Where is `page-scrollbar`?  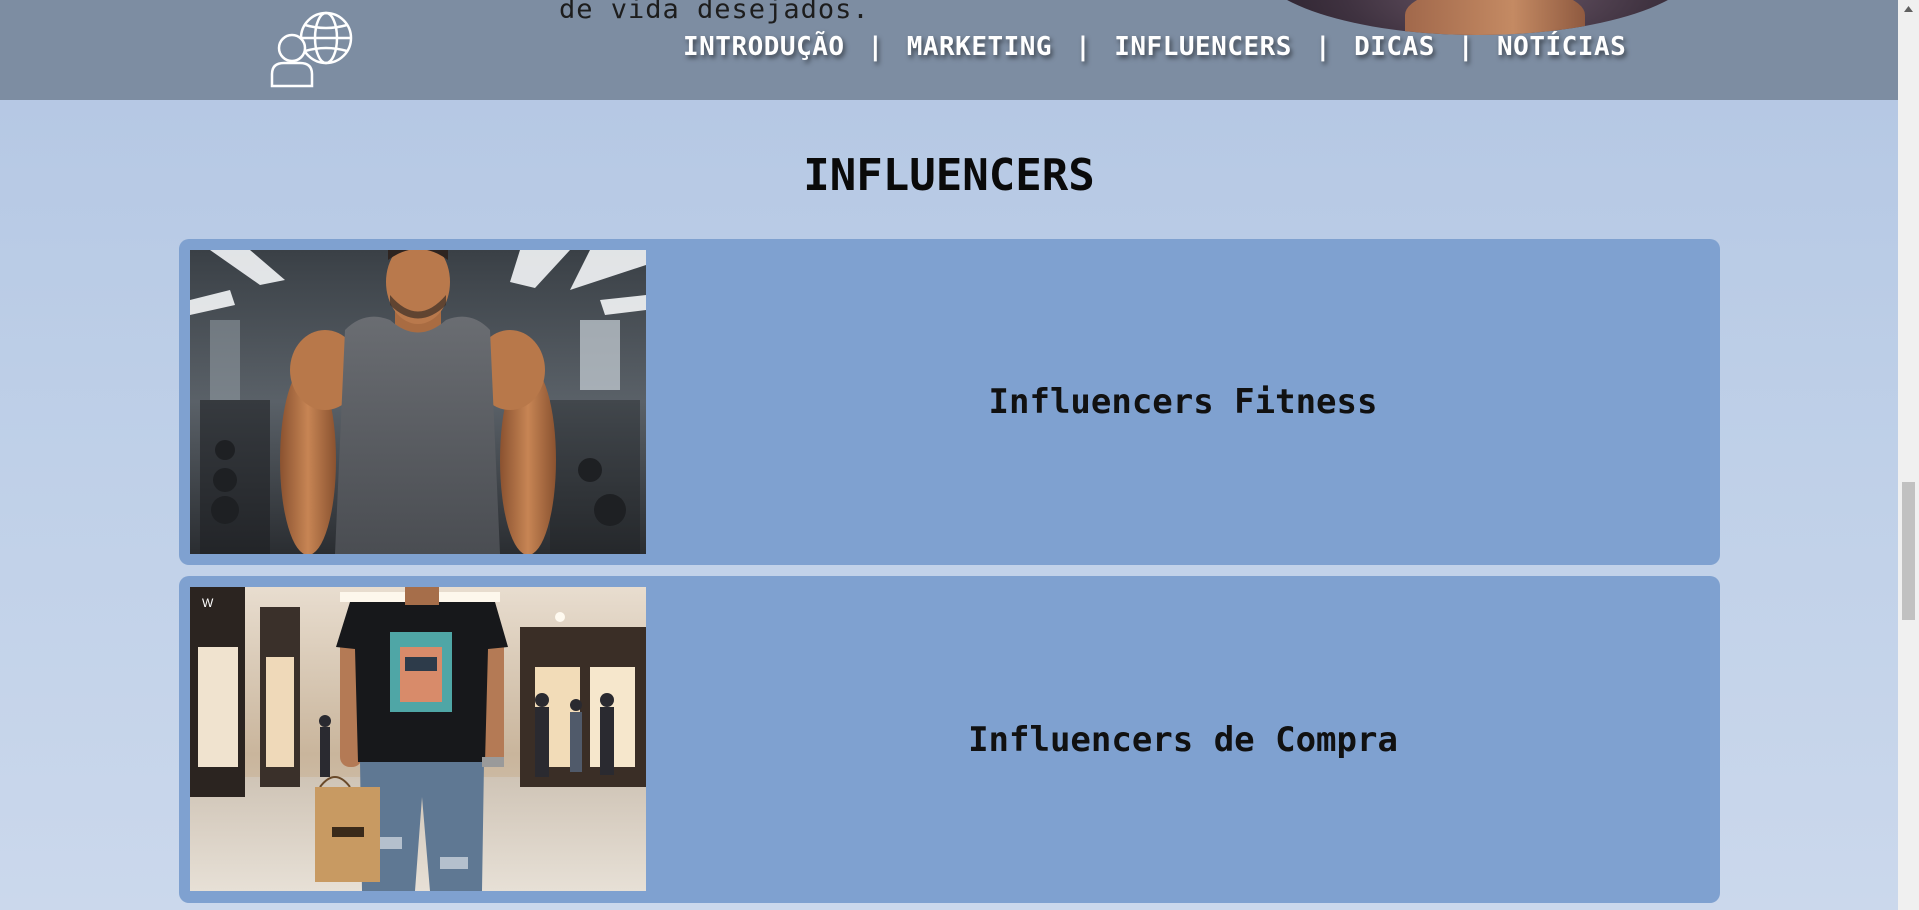
page-scrollbar is located at coordinates (1908, 455).